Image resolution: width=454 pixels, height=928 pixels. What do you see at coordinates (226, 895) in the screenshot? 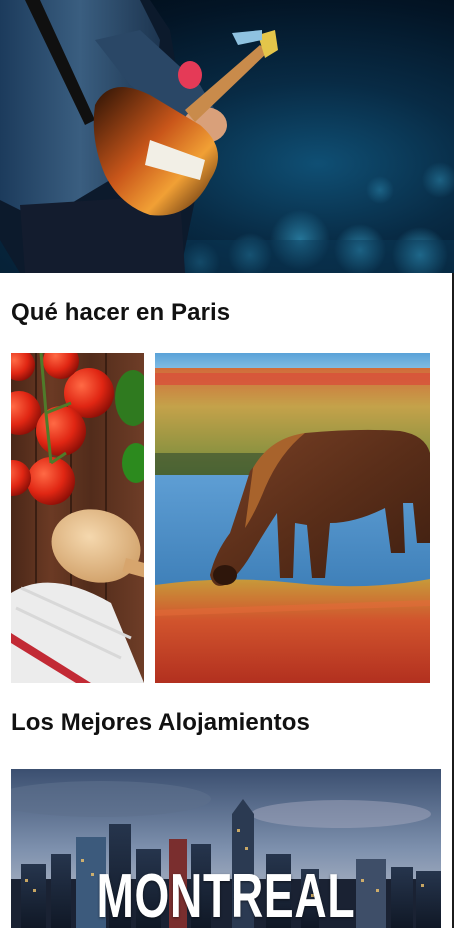
I see `accommodation-city-label: MONTREAL` at bounding box center [226, 895].